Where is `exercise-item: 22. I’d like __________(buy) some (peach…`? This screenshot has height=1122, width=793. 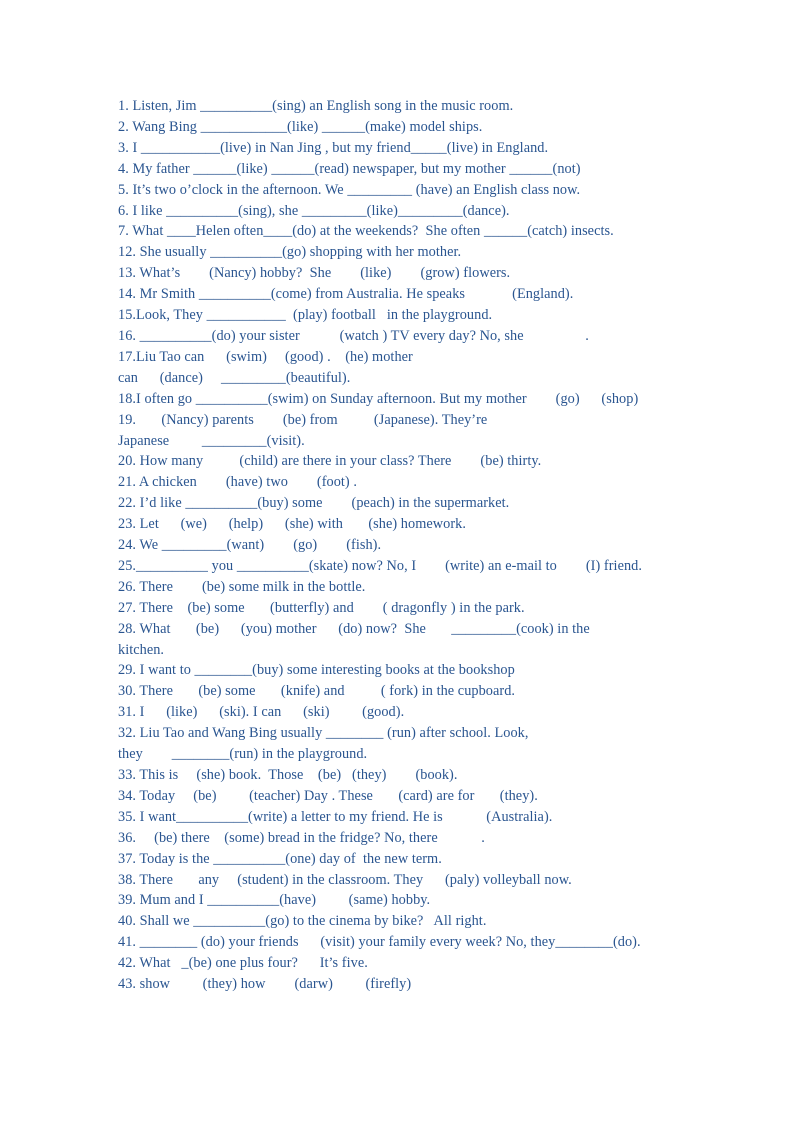 exercise-item: 22. I’d like __________(buy) some (peach… is located at coordinates (314, 503).